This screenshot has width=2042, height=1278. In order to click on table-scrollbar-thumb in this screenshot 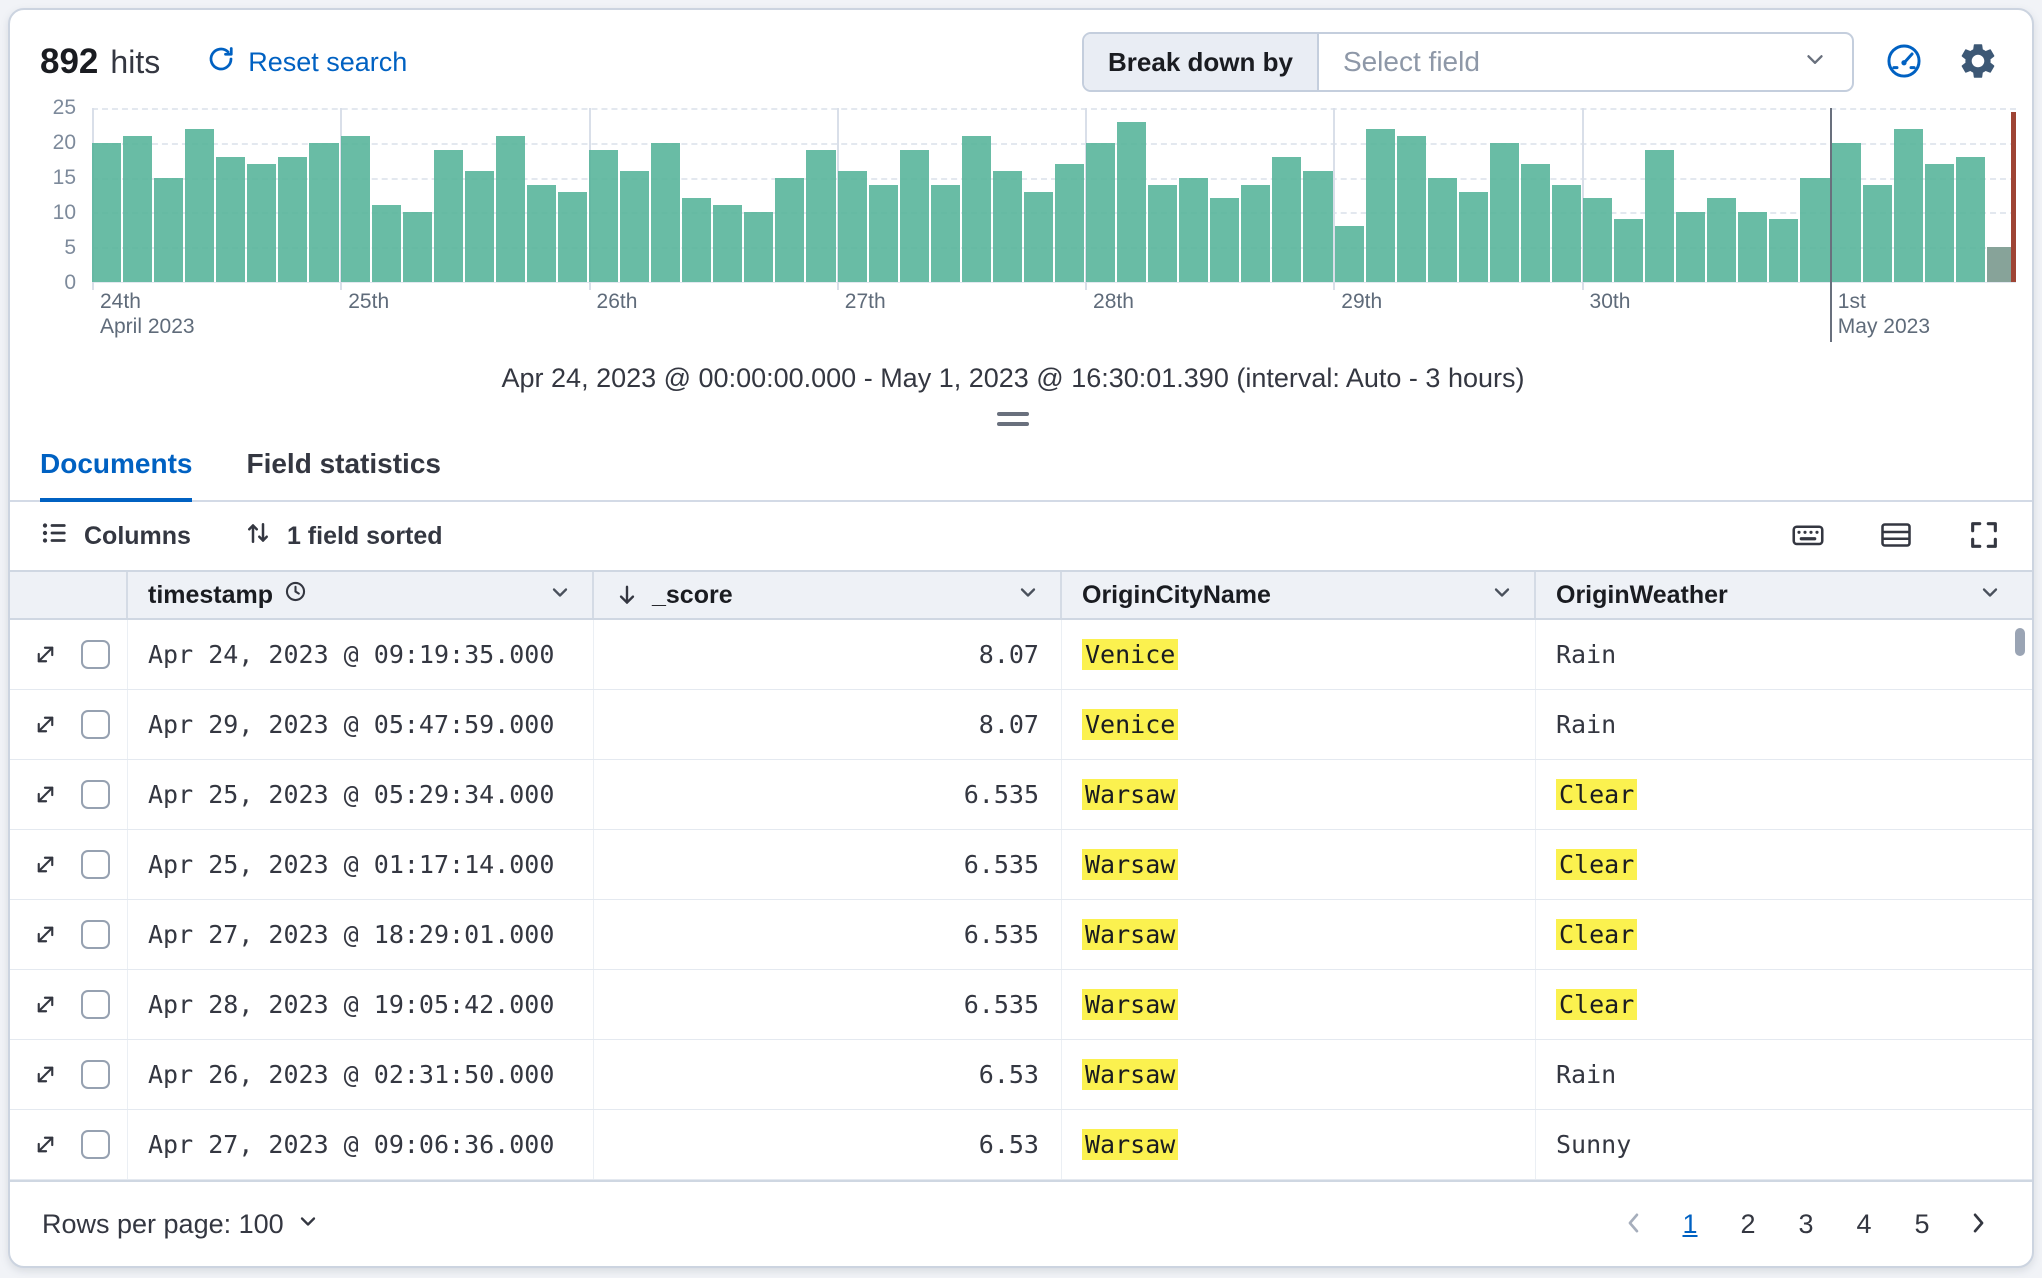, I will do `click(2020, 642)`.